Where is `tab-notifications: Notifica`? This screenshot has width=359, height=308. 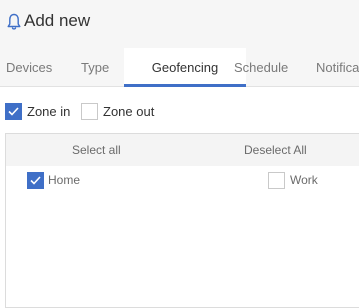 tab-notifications: Notifica is located at coordinates (337, 67).